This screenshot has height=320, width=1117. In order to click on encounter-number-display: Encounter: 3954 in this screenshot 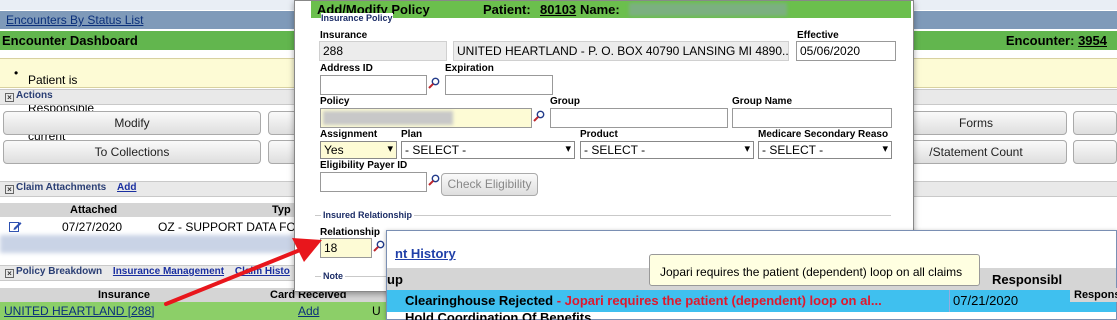, I will do `click(1056, 40)`.